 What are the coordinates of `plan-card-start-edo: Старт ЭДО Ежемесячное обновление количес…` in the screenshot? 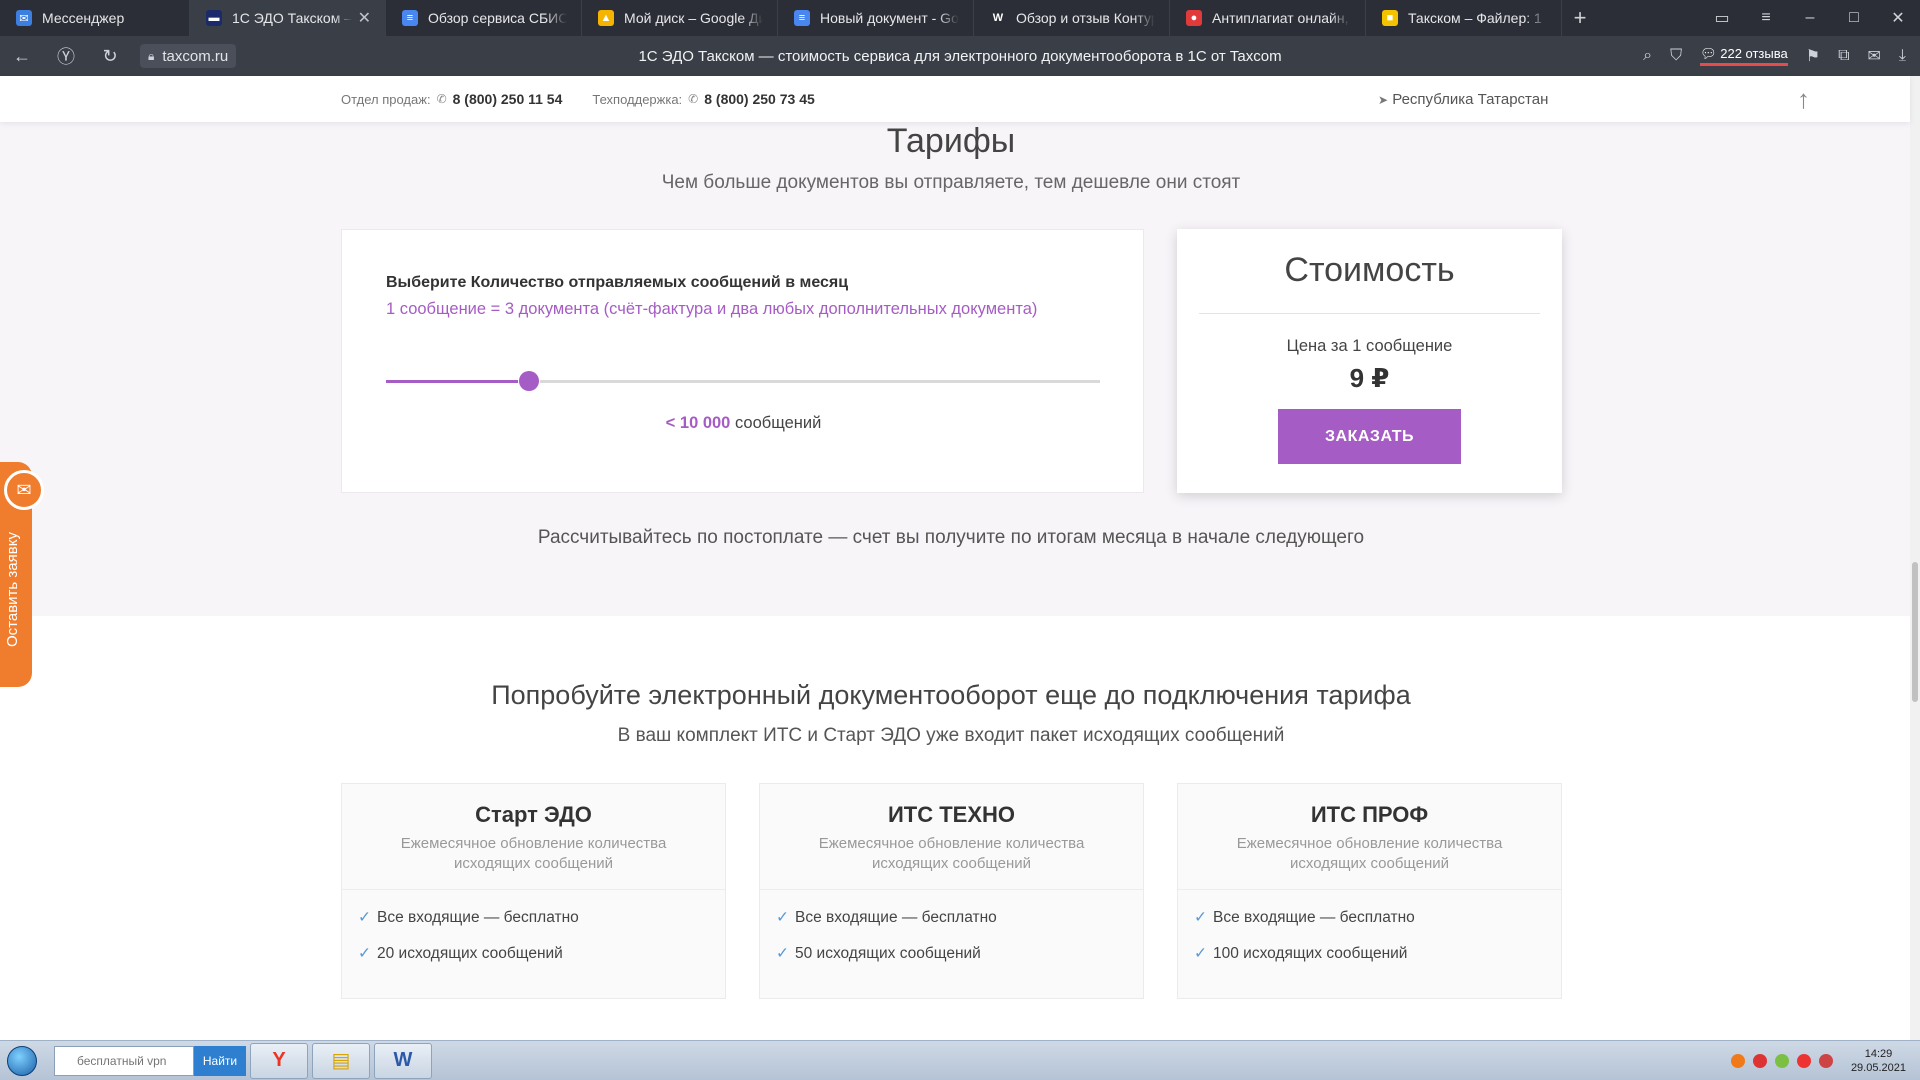 It's located at (533, 891).